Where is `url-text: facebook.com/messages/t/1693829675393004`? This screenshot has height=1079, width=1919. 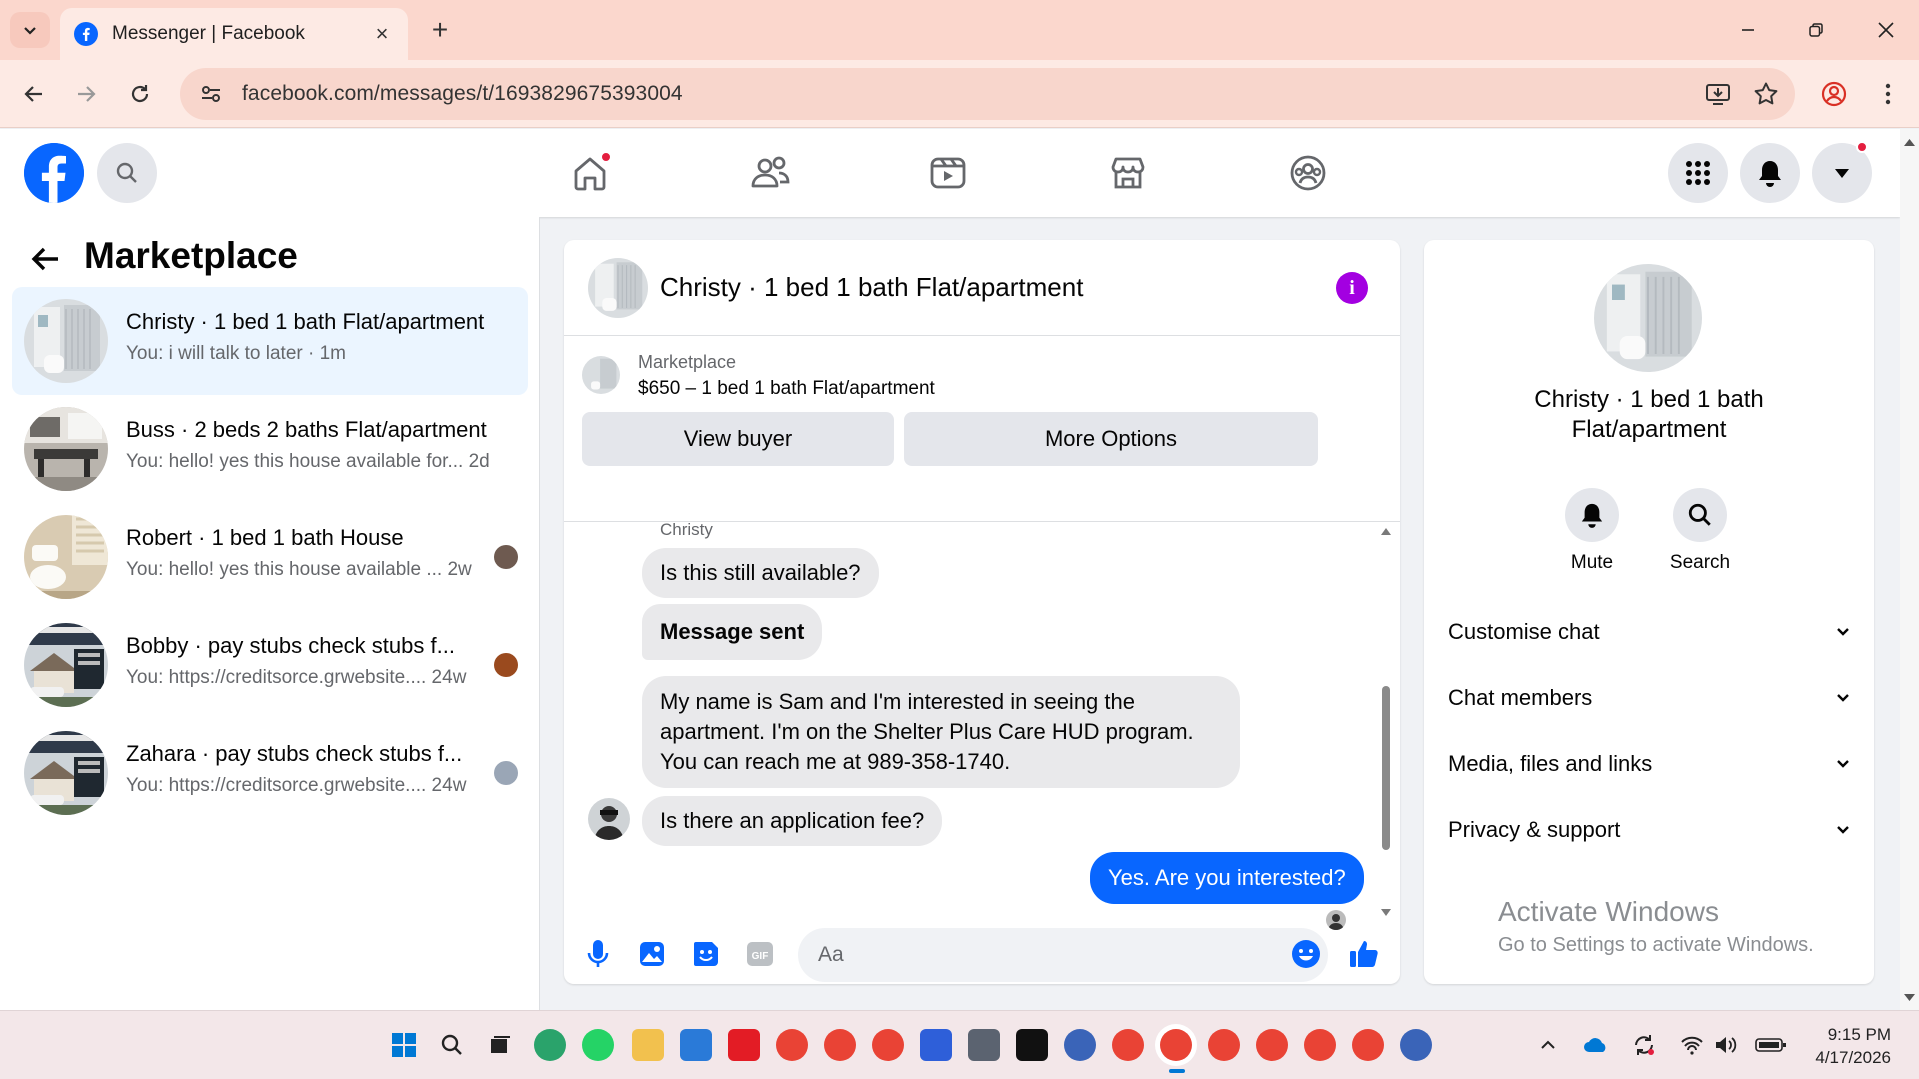 url-text: facebook.com/messages/t/1693829675393004 is located at coordinates (462, 93).